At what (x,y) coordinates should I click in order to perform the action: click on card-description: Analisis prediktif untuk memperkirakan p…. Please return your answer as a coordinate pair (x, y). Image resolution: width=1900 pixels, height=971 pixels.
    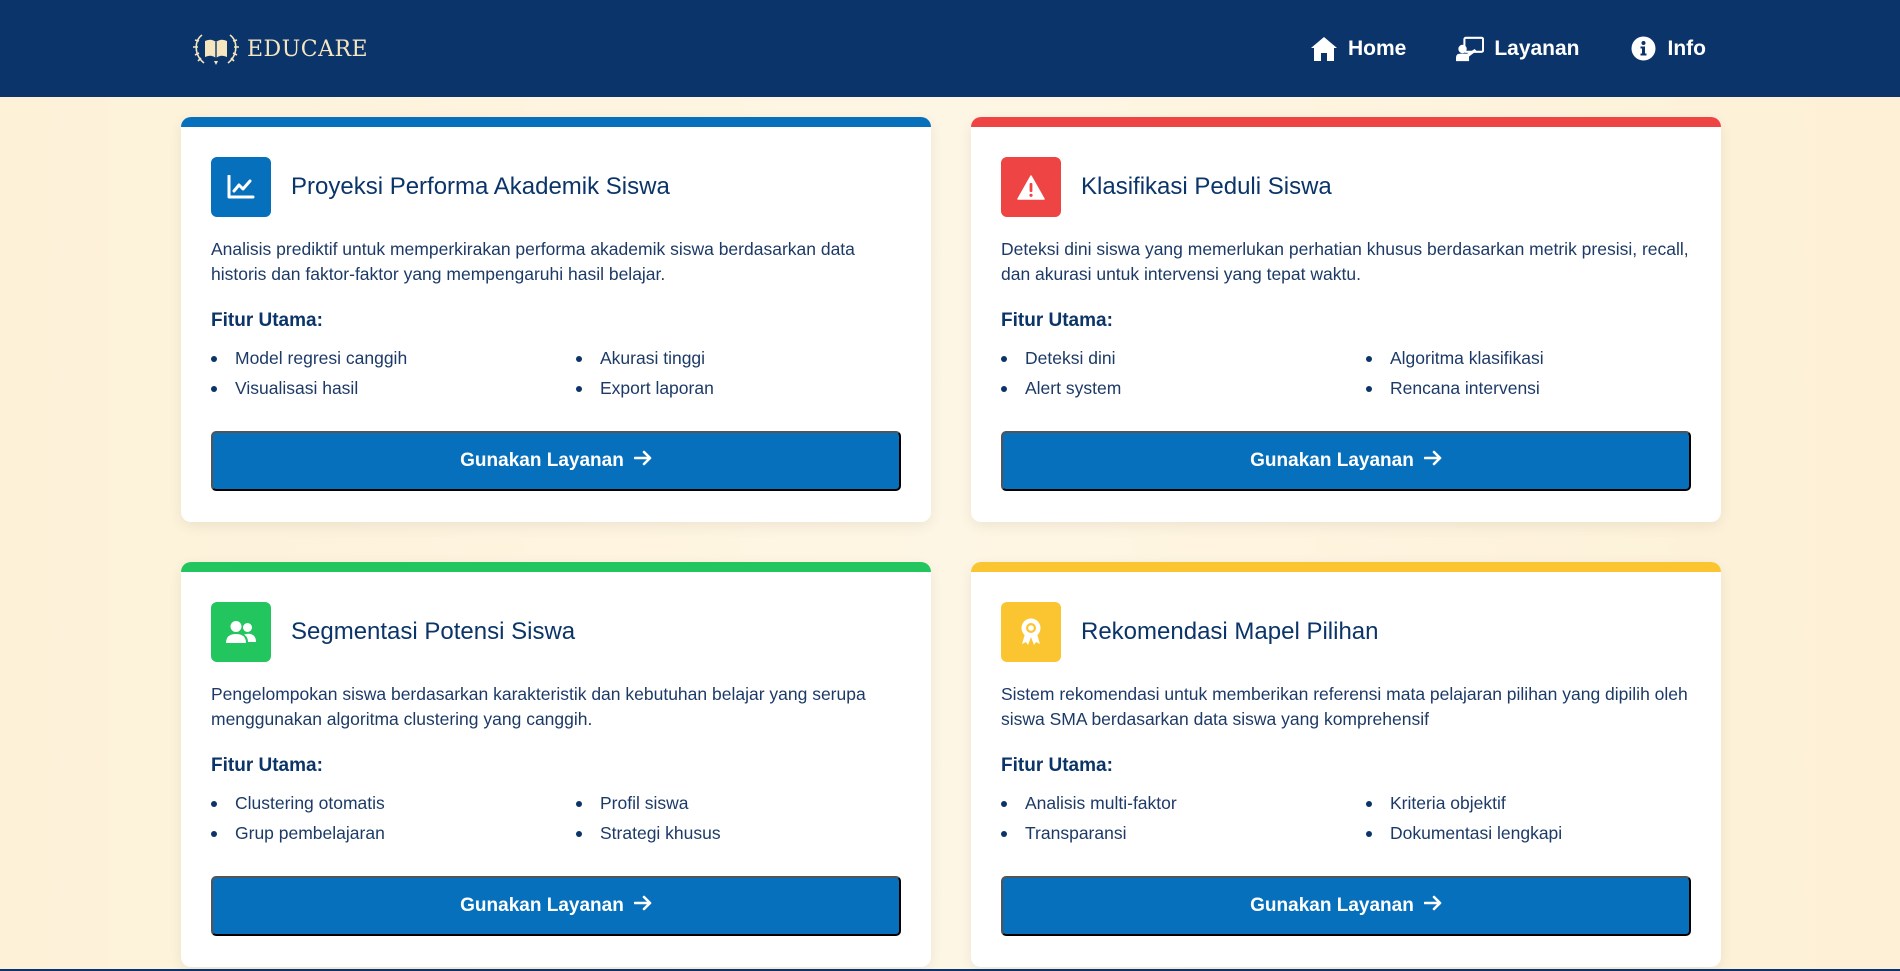
    Looking at the image, I should click on (533, 261).